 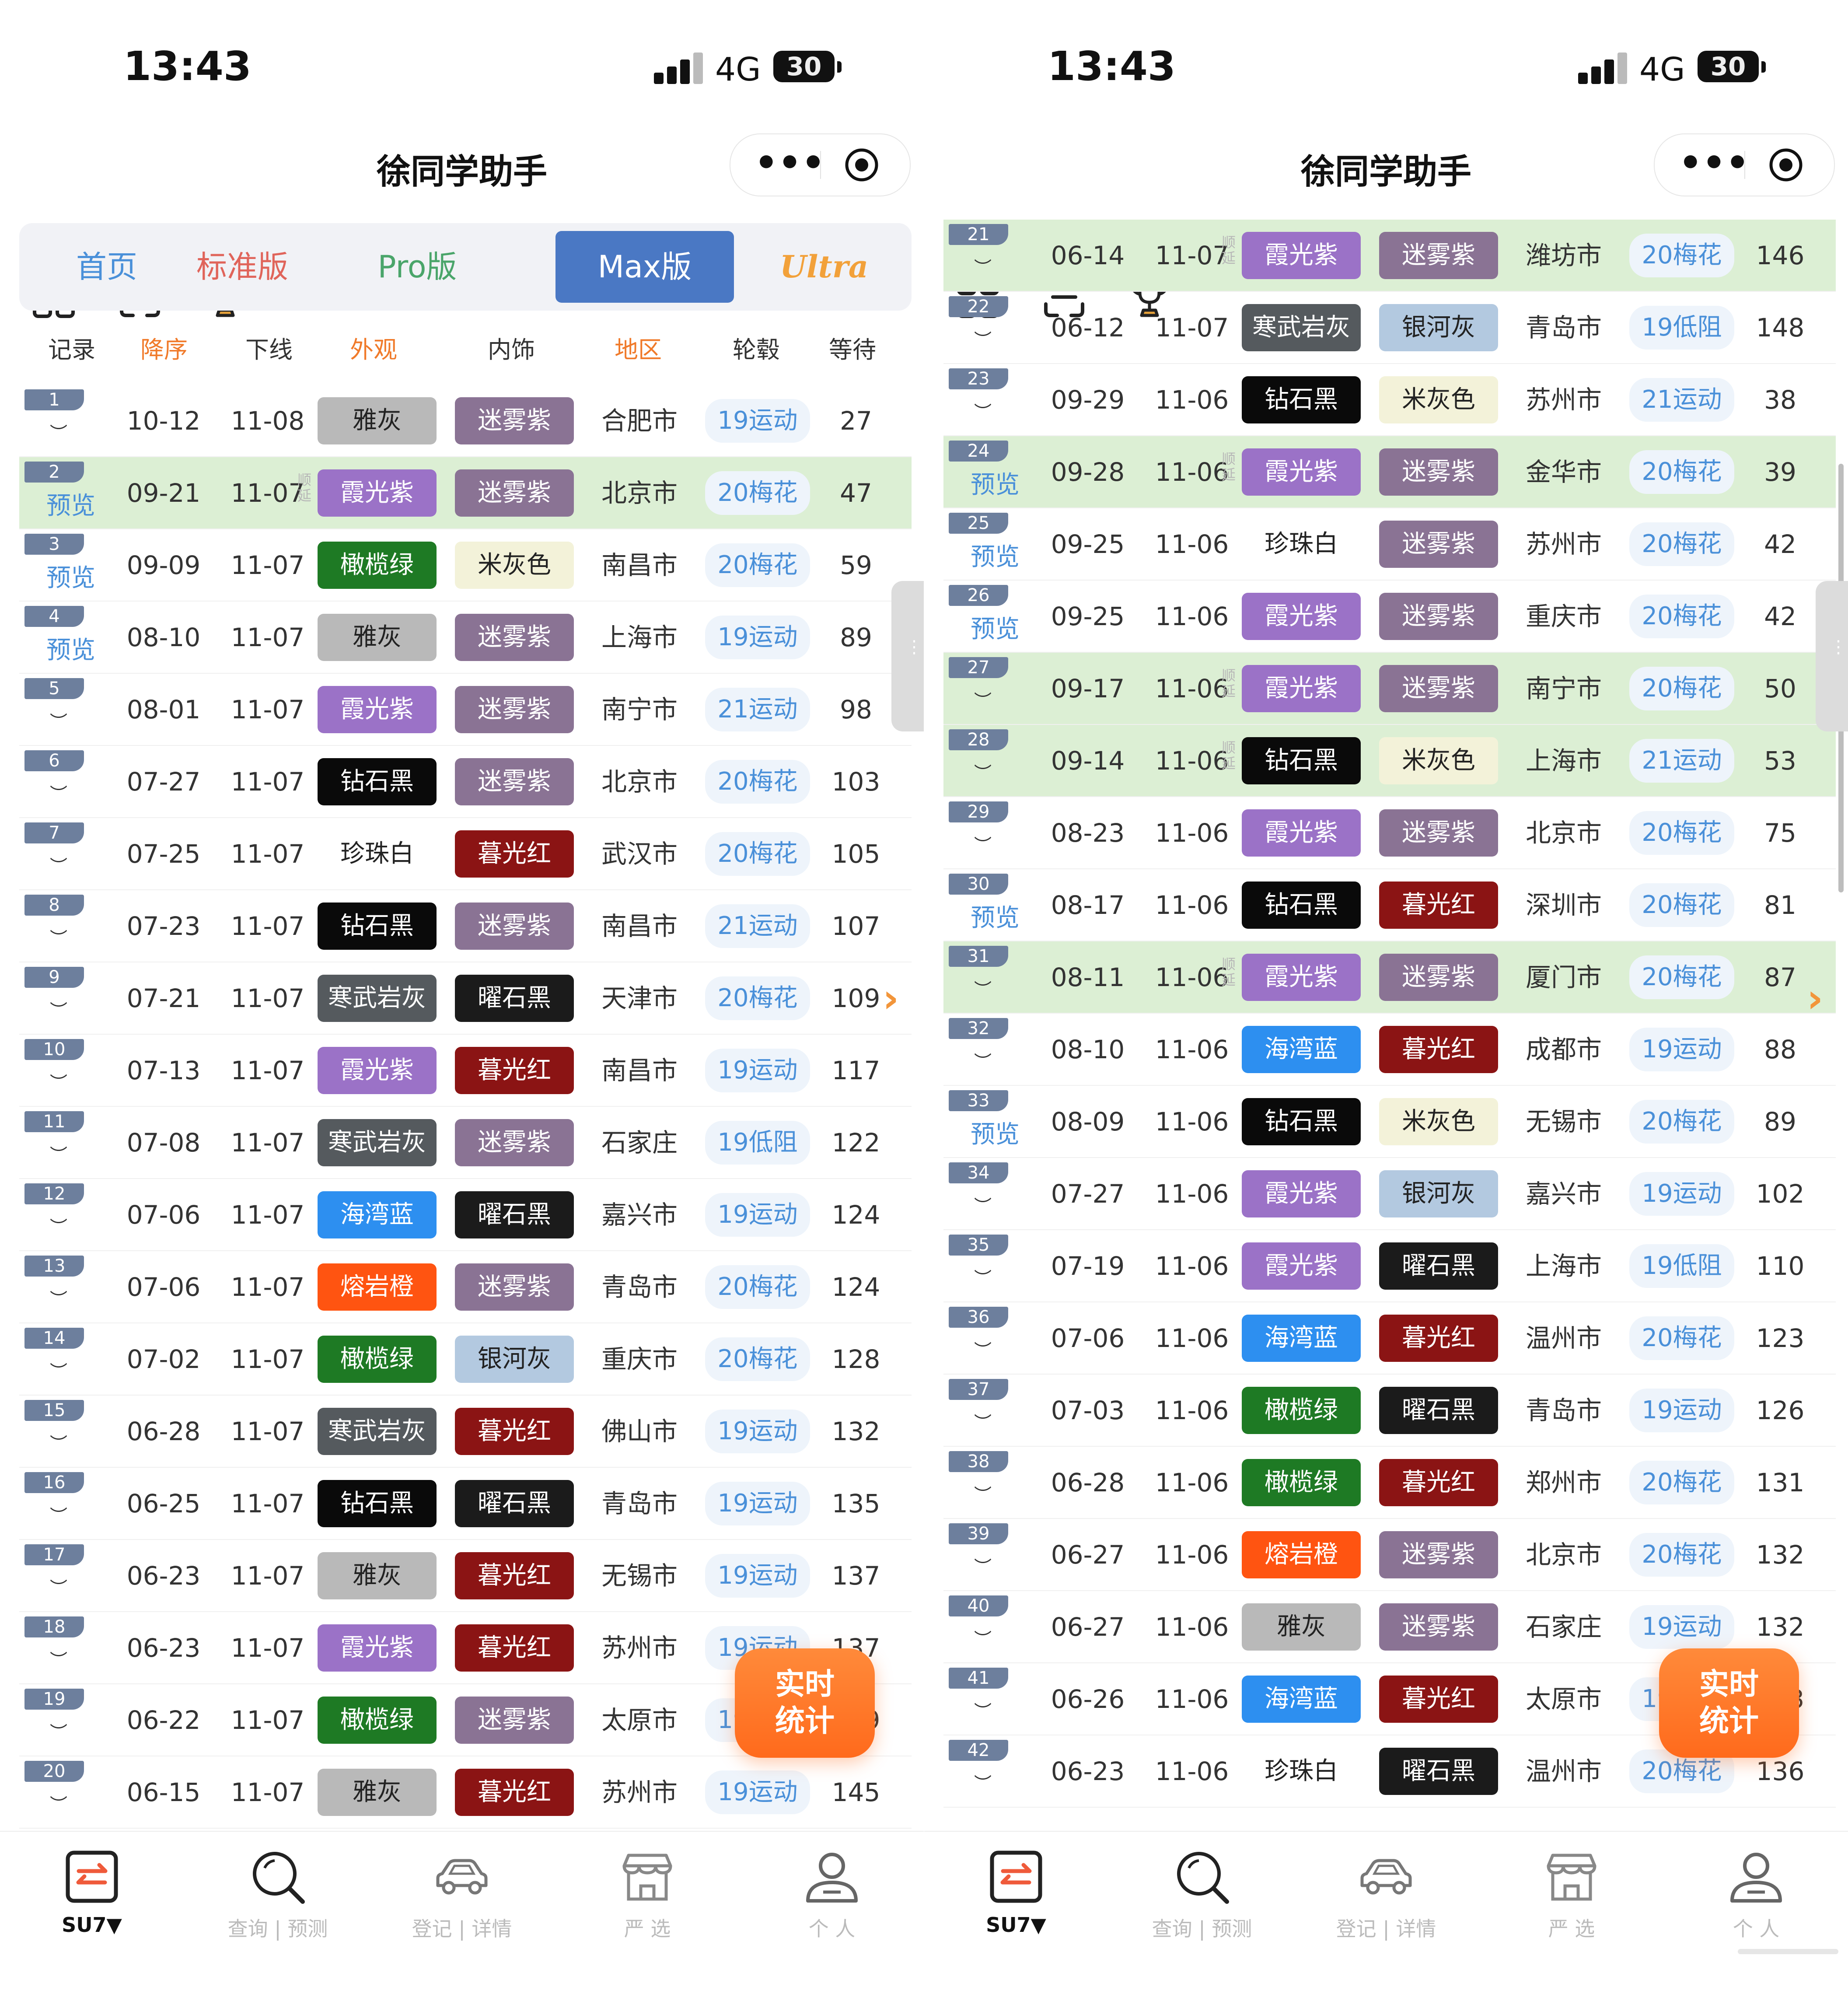 What do you see at coordinates (465, 1071) in the screenshot?
I see `table-row: 10 ︶ 07-13 11-07 霞光紫 暮光红 南昌市 19运动 117` at bounding box center [465, 1071].